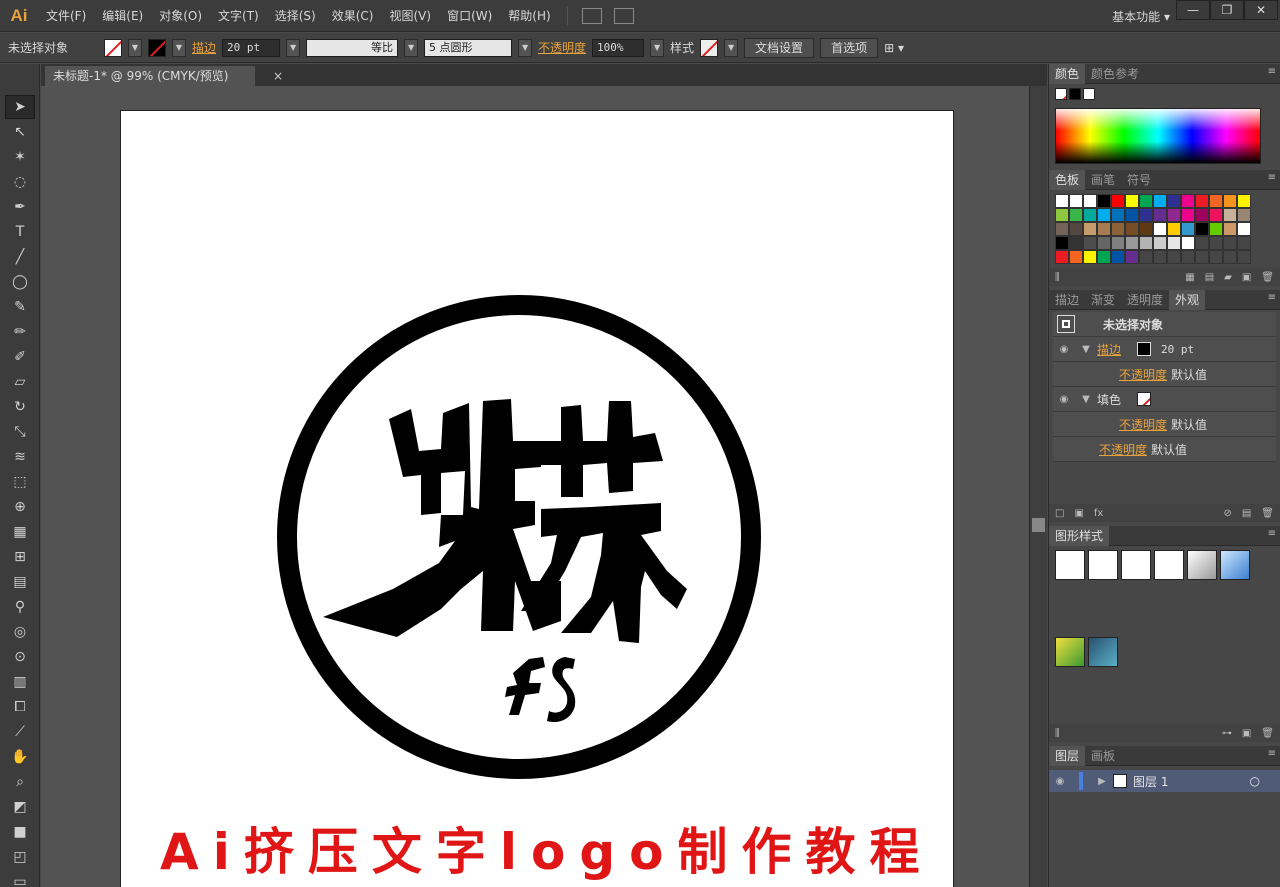 This screenshot has width=1280, height=887. What do you see at coordinates (20, 382) in the screenshot?
I see `eraser-tool-icon: ▱` at bounding box center [20, 382].